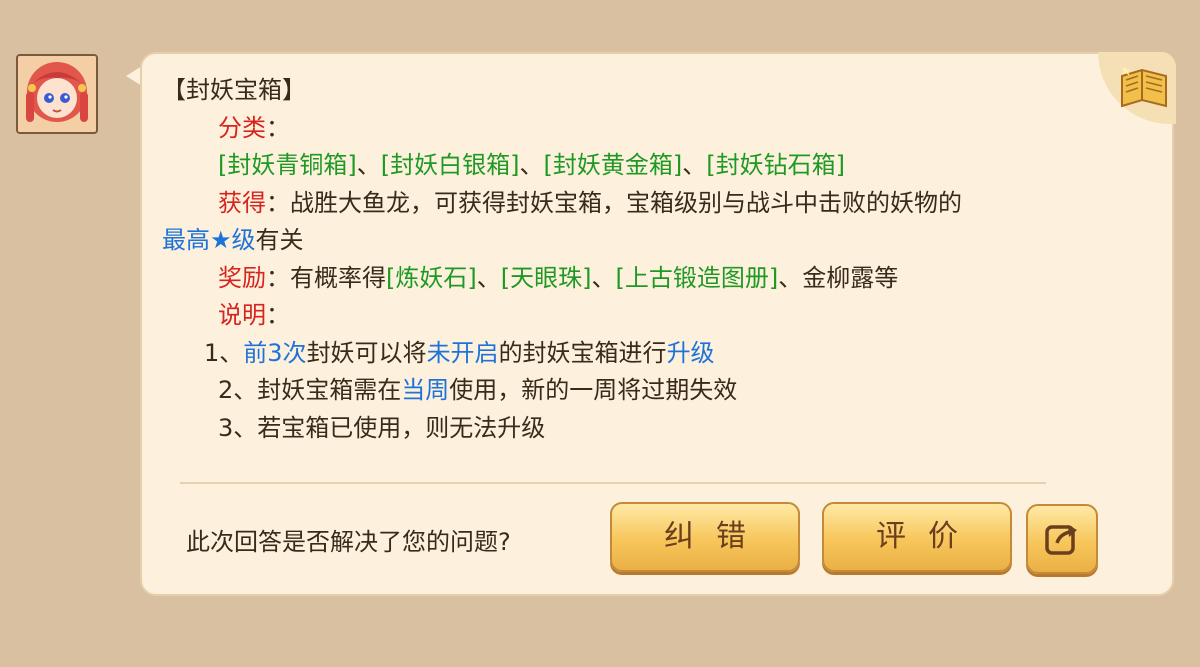 The width and height of the screenshot is (1200, 667). What do you see at coordinates (242, 277) in the screenshot?
I see `reward-label: 奖励` at bounding box center [242, 277].